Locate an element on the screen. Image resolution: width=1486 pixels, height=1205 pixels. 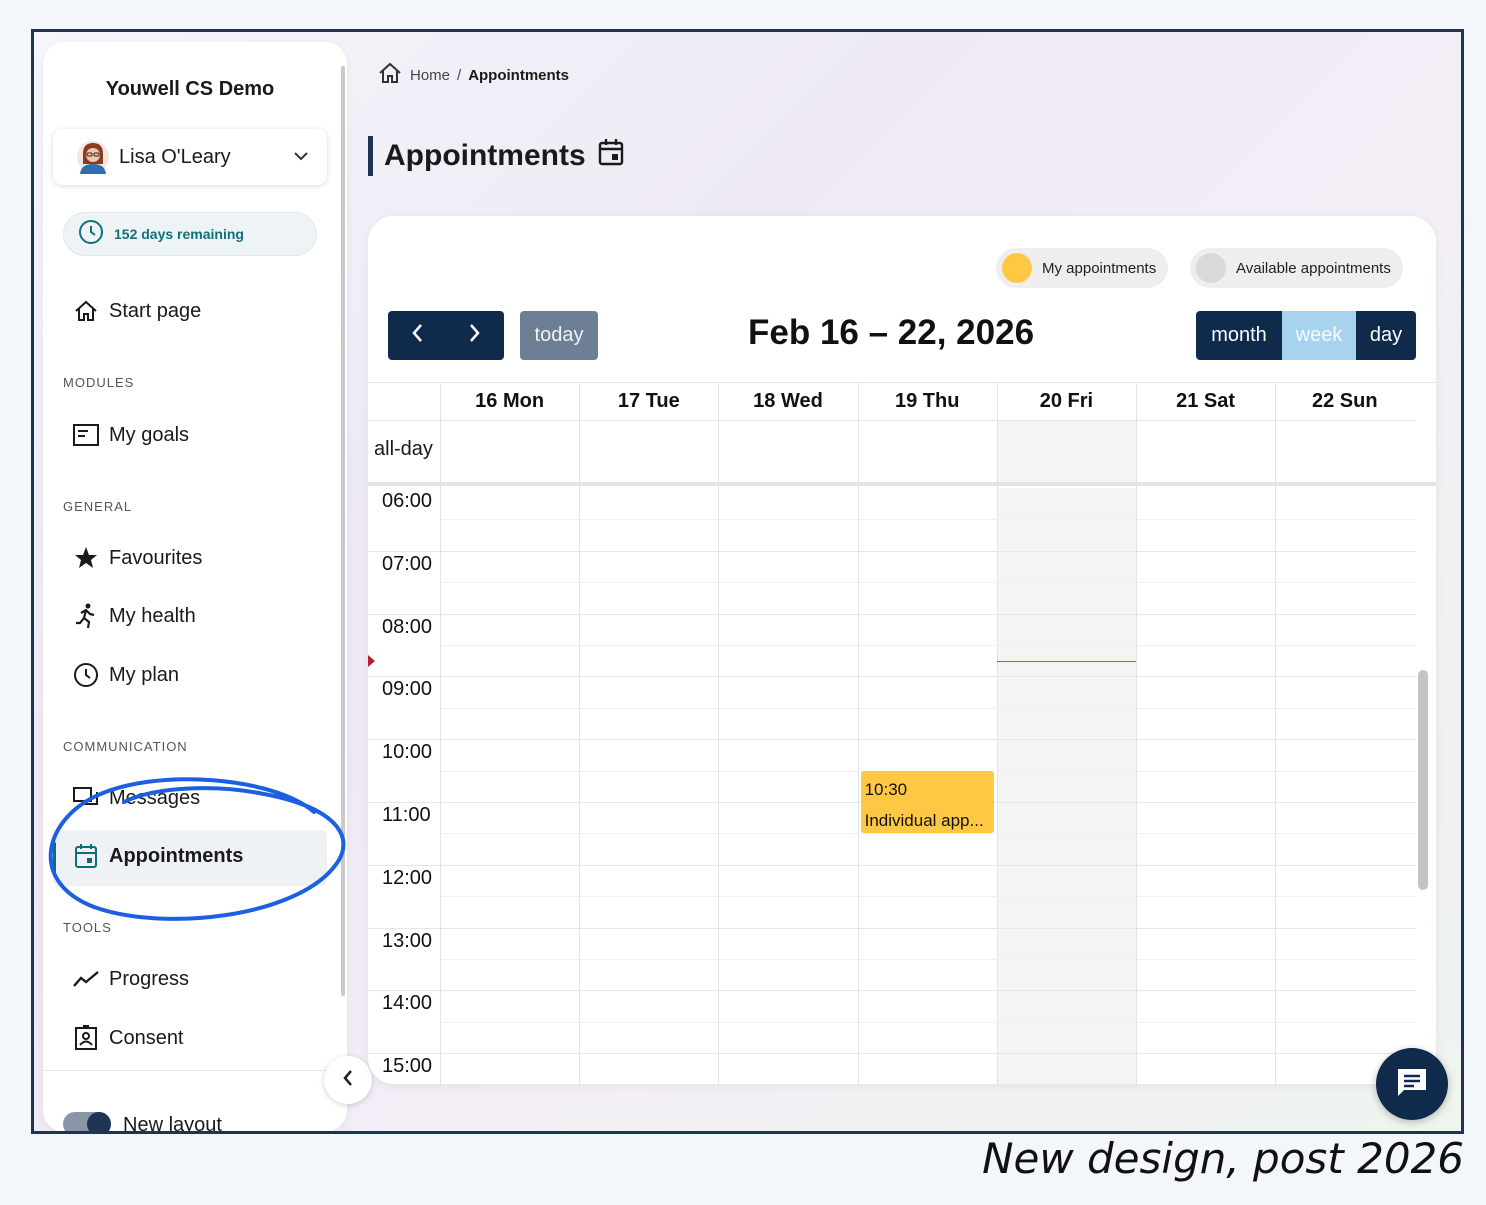
day-header: 16 Mon is located at coordinates (510, 400).